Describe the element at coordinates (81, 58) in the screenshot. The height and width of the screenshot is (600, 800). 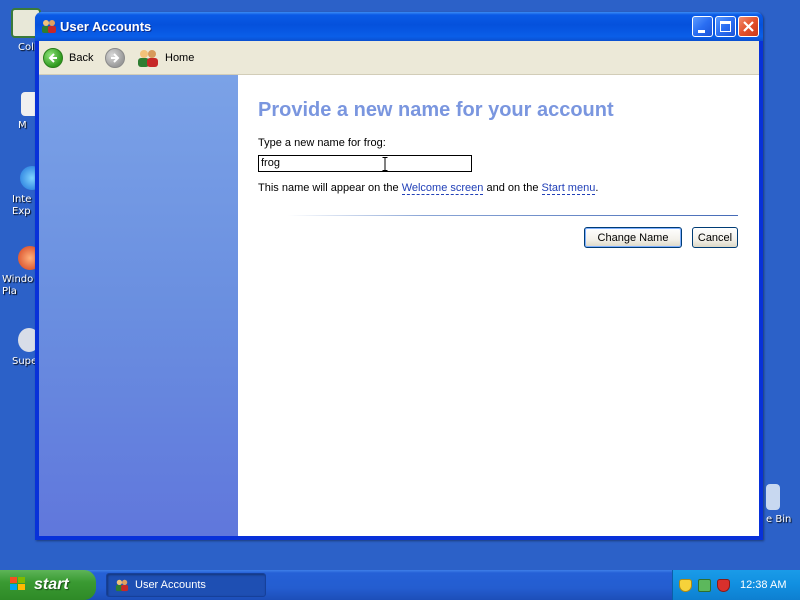
I see `back-label: Back` at that location.